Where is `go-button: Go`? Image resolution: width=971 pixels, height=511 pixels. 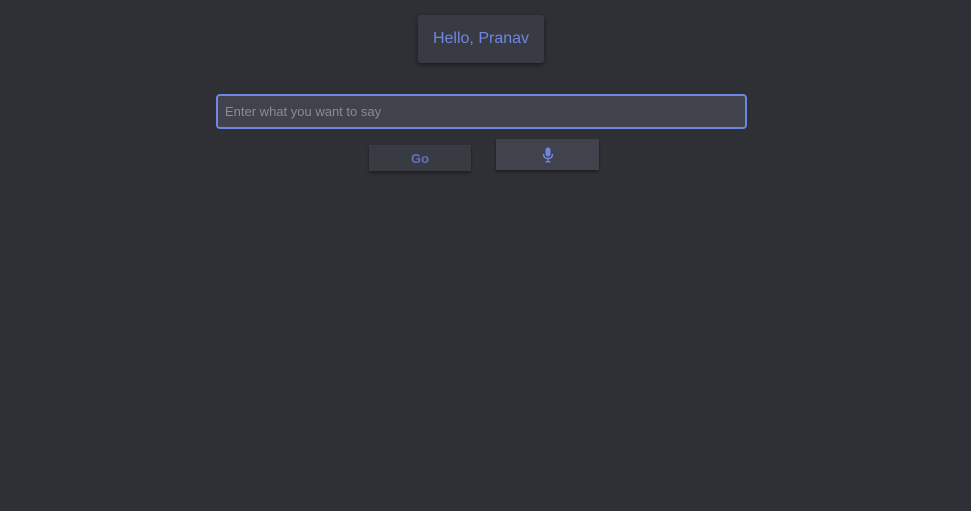
go-button: Go is located at coordinates (420, 158).